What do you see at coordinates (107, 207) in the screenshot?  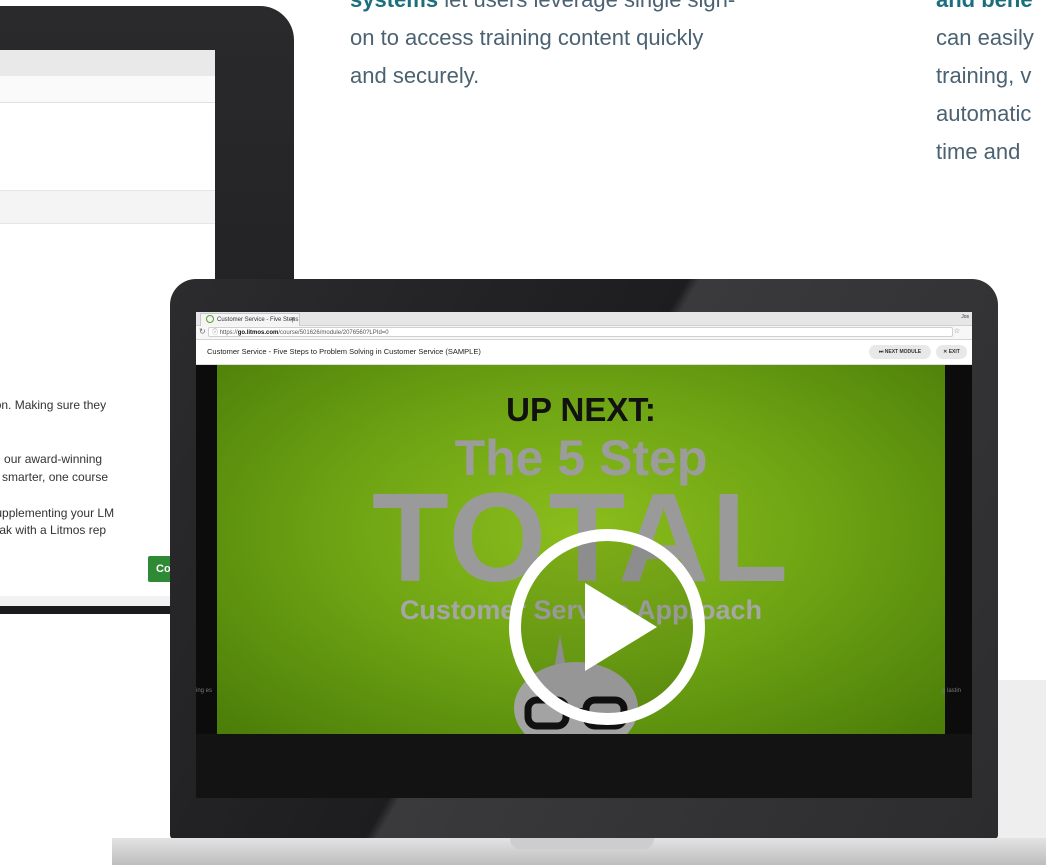 I see `background-section-band` at bounding box center [107, 207].